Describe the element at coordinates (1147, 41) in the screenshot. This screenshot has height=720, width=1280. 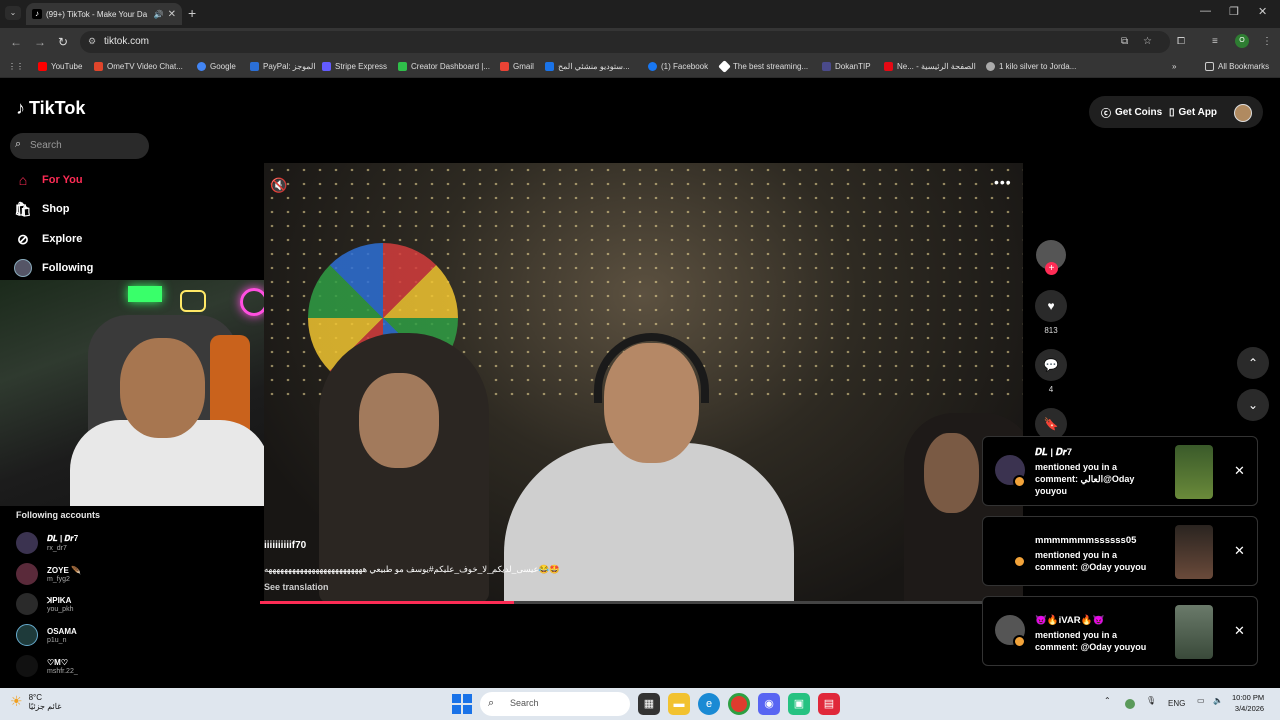
I see `bookmark-star-icon: ☆` at that location.